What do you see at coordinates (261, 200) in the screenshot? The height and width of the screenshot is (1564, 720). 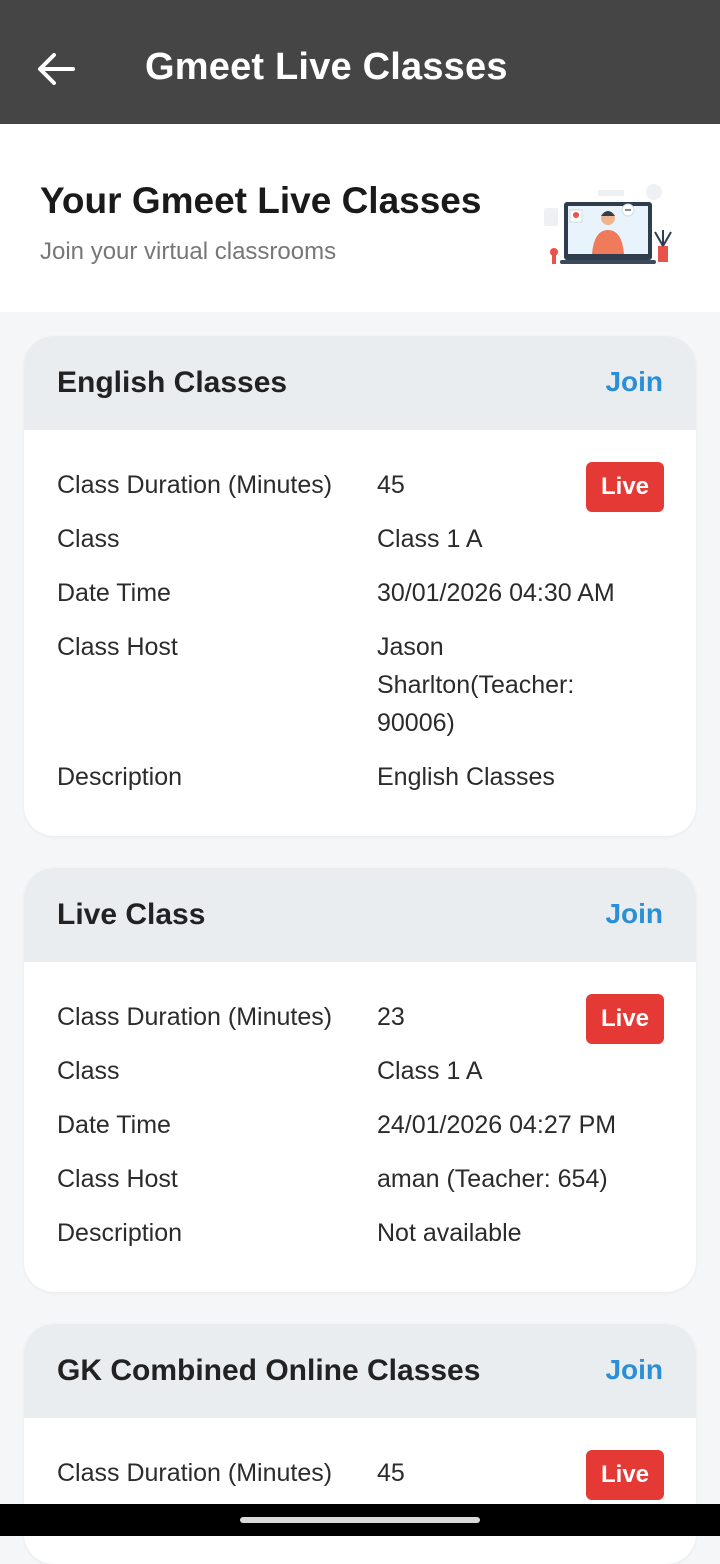 I see `hero-title: Your Gmeet Live Classes` at bounding box center [261, 200].